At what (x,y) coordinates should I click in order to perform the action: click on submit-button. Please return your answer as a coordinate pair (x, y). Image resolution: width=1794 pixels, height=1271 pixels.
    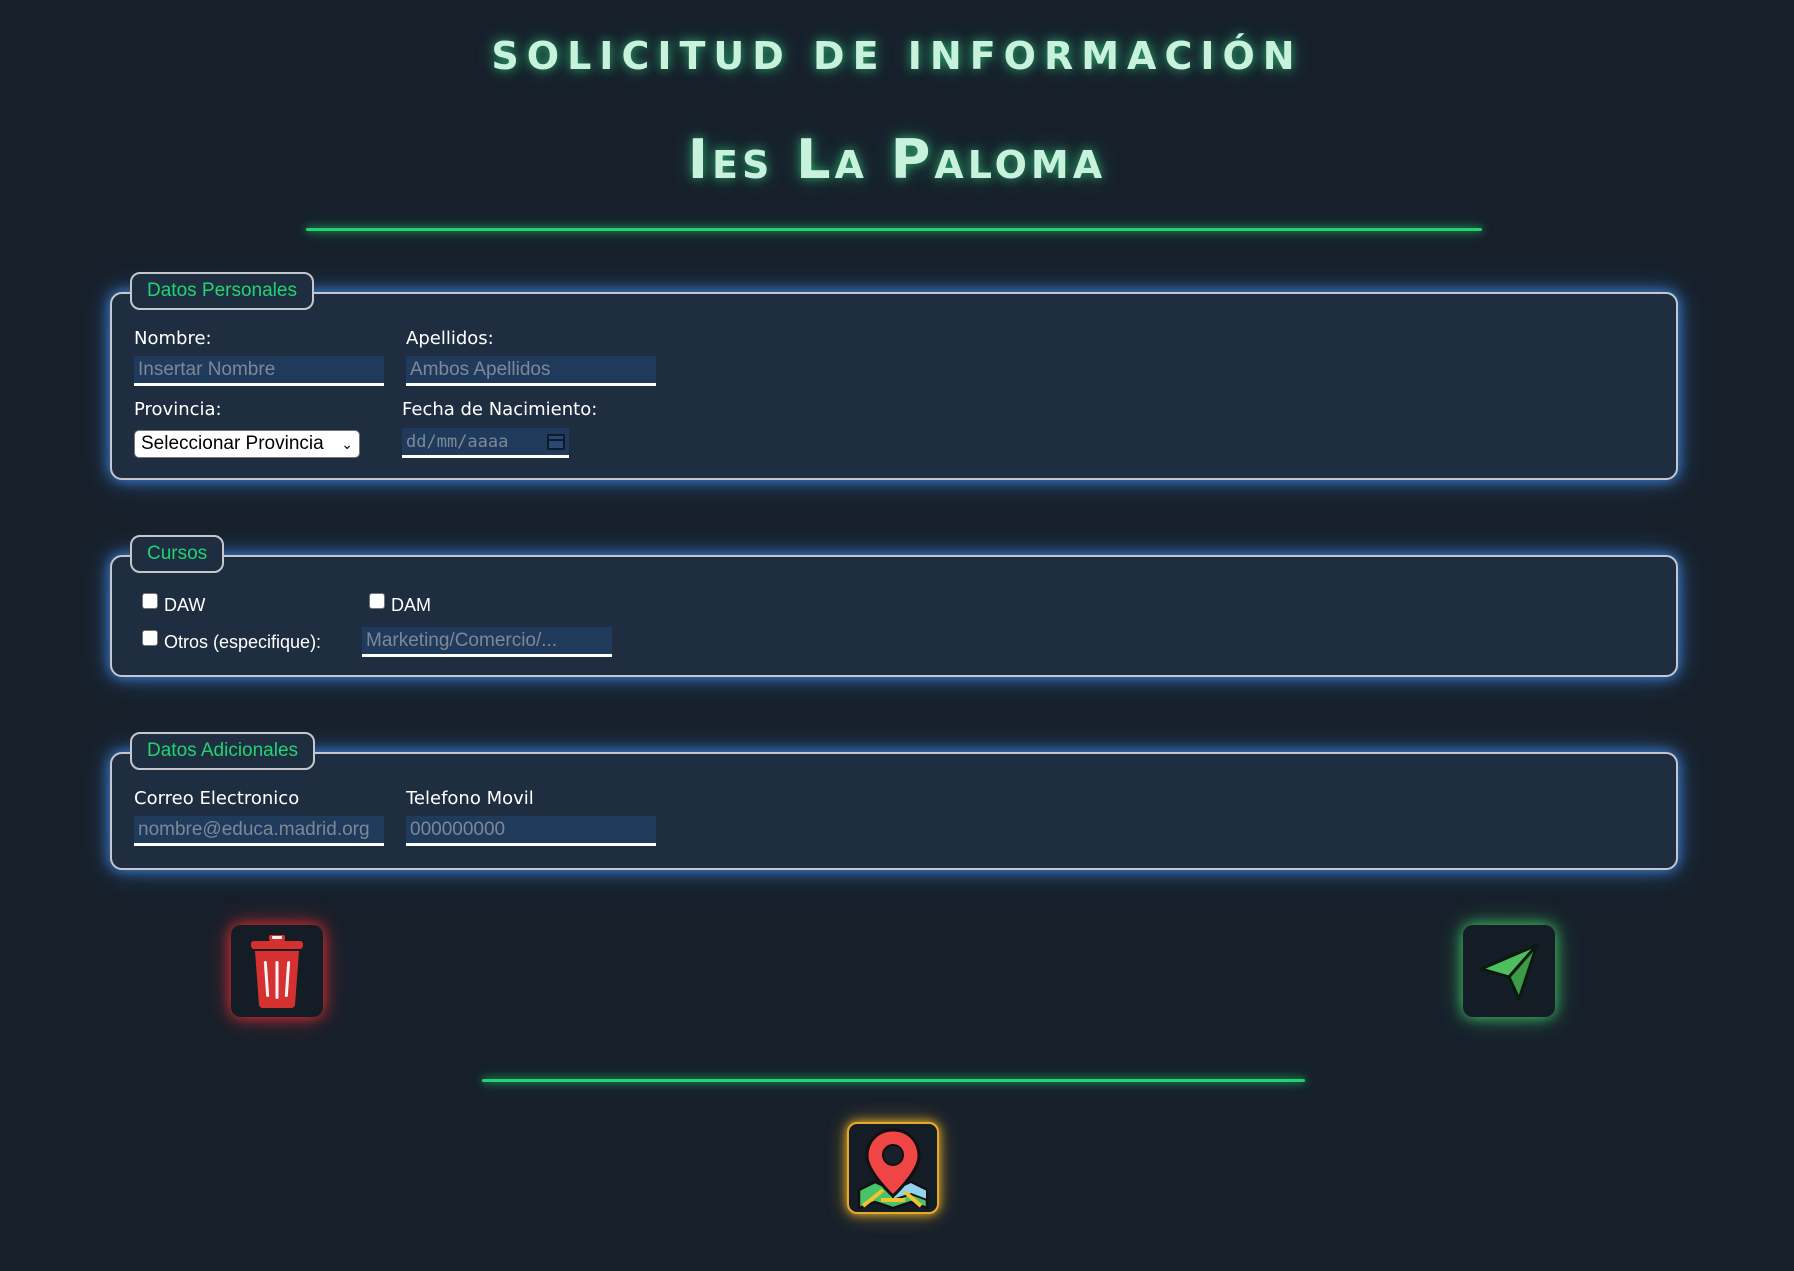
    Looking at the image, I should click on (1509, 971).